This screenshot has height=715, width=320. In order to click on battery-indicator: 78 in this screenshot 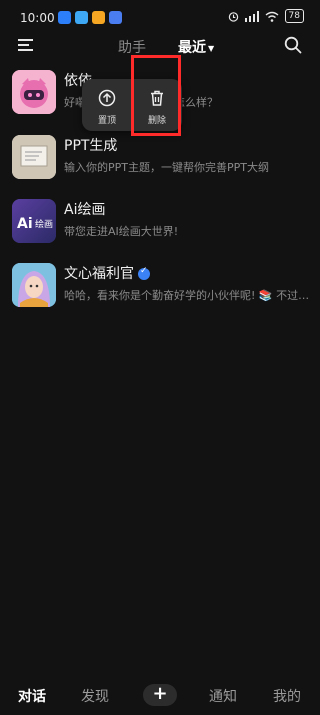, I will do `click(294, 16)`.